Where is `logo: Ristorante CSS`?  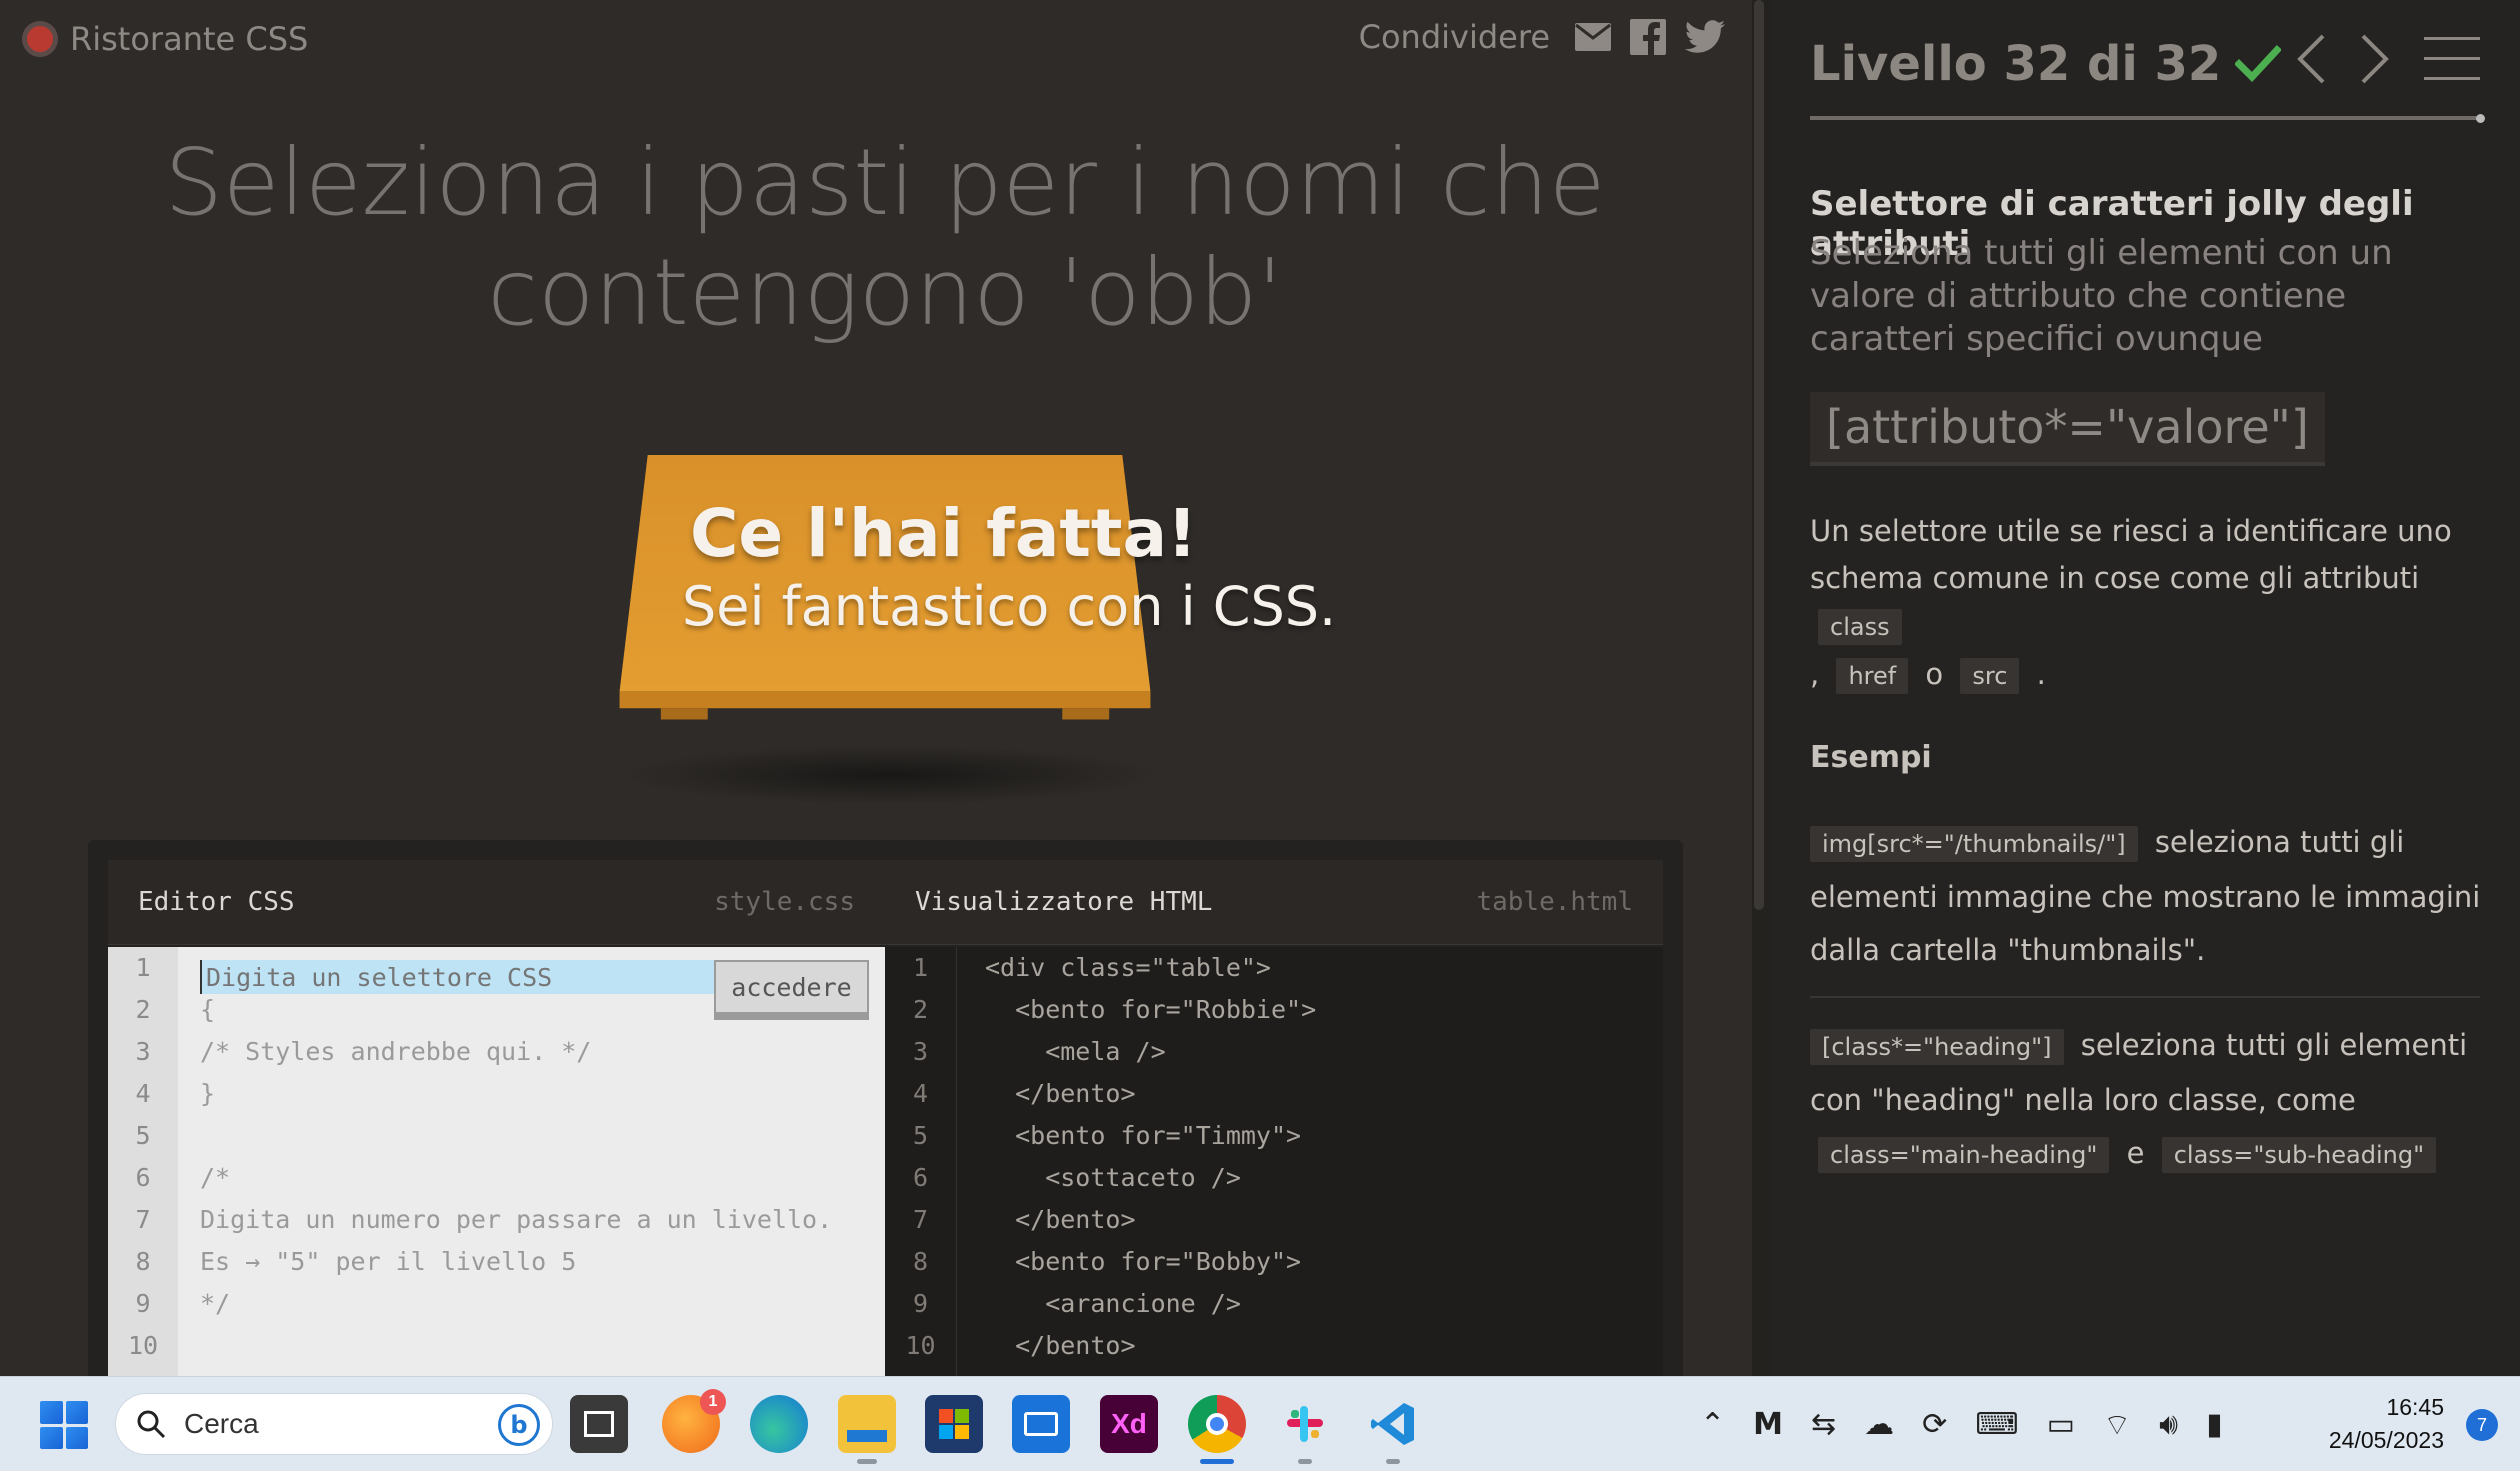
logo: Ristorante CSS is located at coordinates (165, 39).